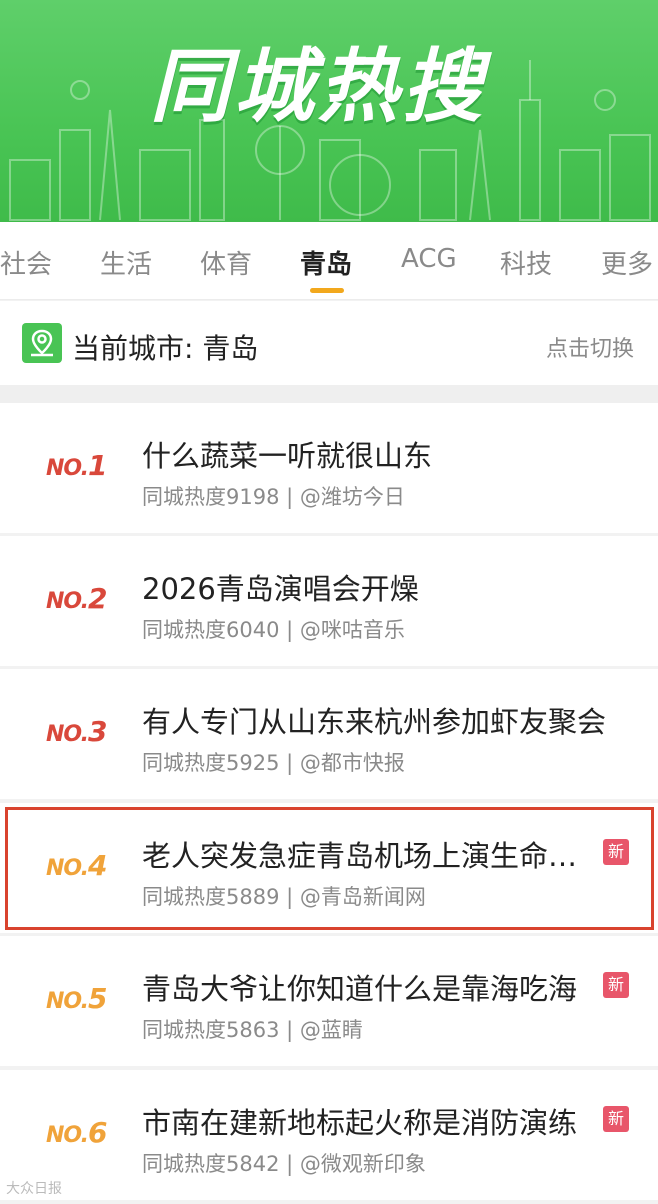  I want to click on city-bar: 当前城市: 青岛 点击切换, so click(329, 343).